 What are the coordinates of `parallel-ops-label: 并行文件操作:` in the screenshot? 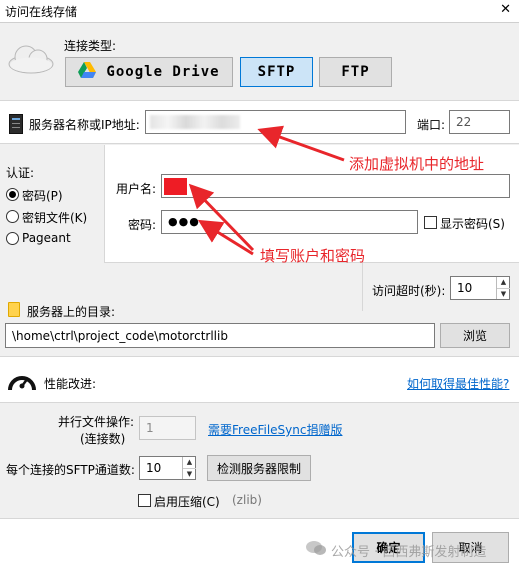 It's located at (96, 422).